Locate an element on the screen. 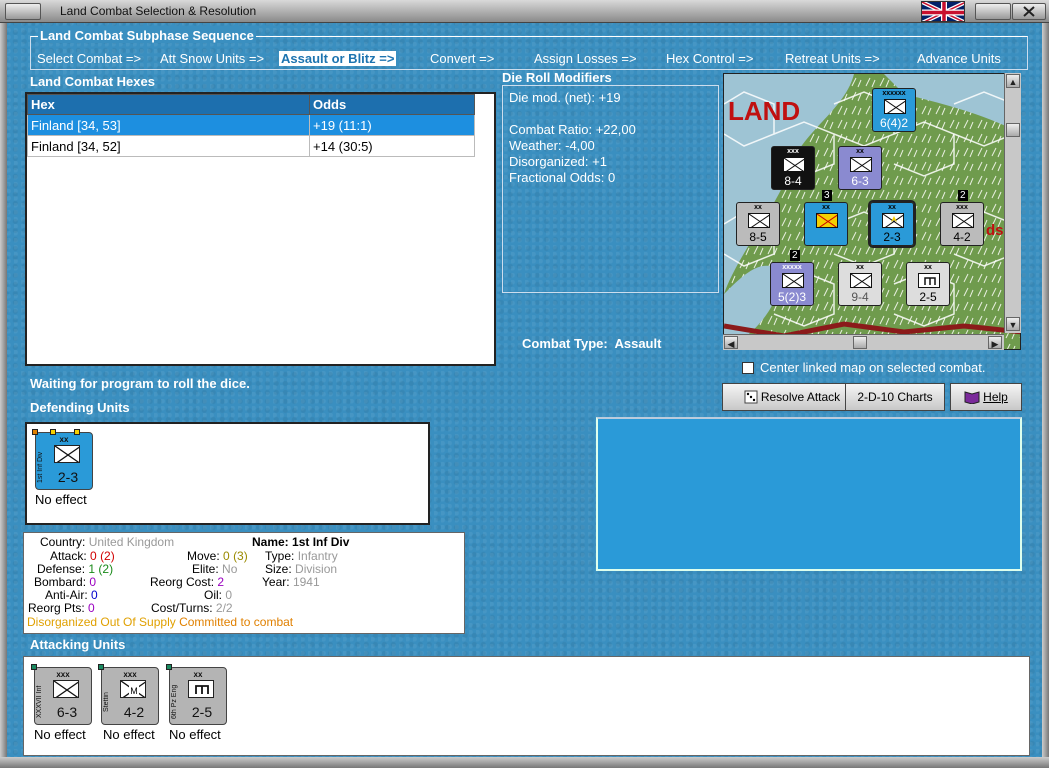  dice-icon is located at coordinates (751, 395).